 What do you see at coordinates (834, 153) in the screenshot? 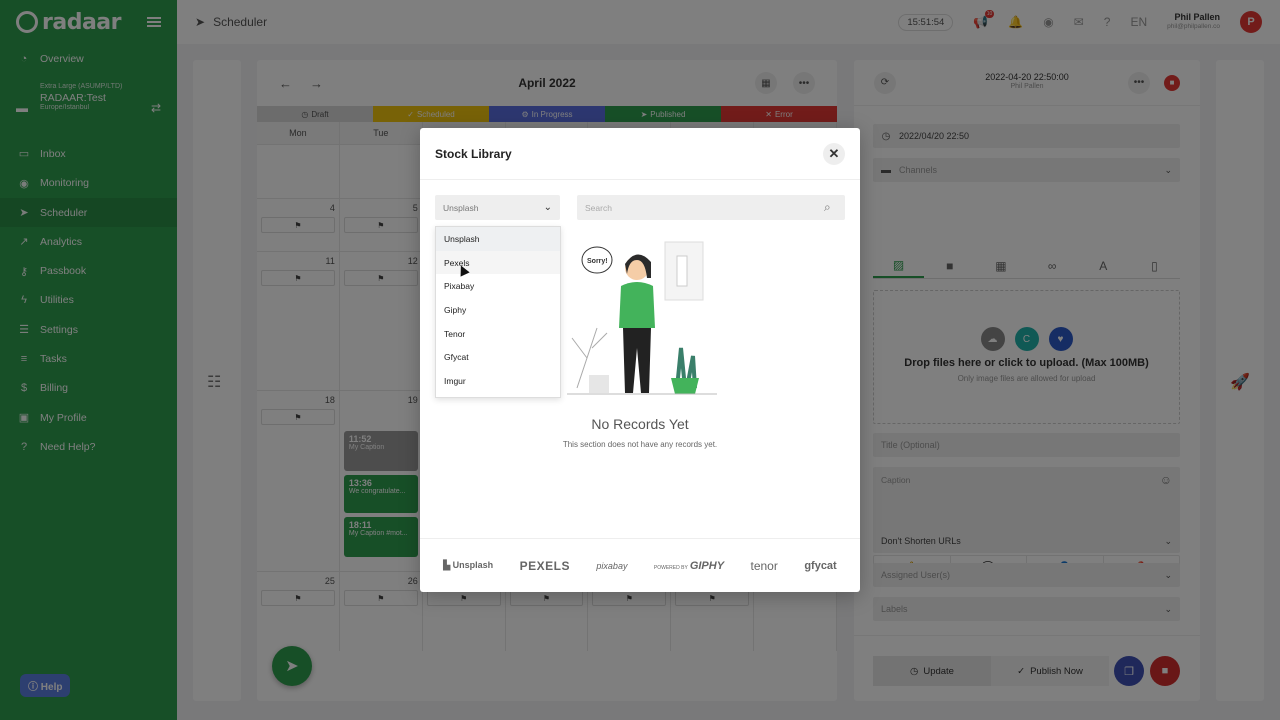
I see `close-icon: ✕` at bounding box center [834, 153].